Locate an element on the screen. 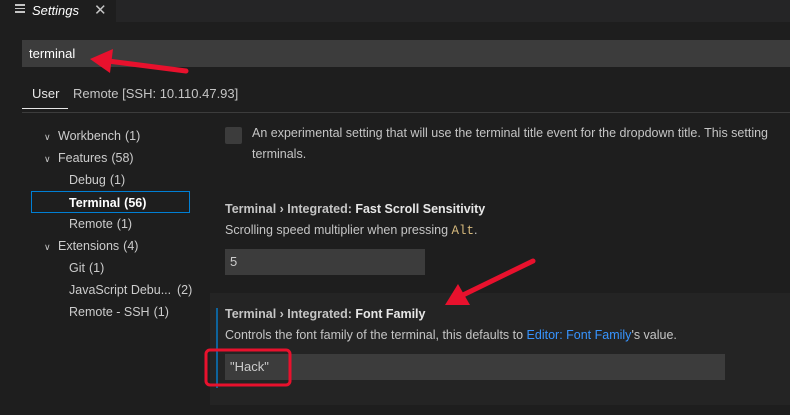  font-family-input: "Hack" is located at coordinates (475, 367).